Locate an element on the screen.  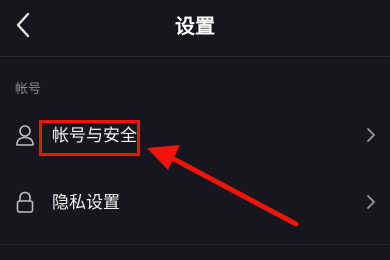
page-title: 设置 is located at coordinates (195, 26).